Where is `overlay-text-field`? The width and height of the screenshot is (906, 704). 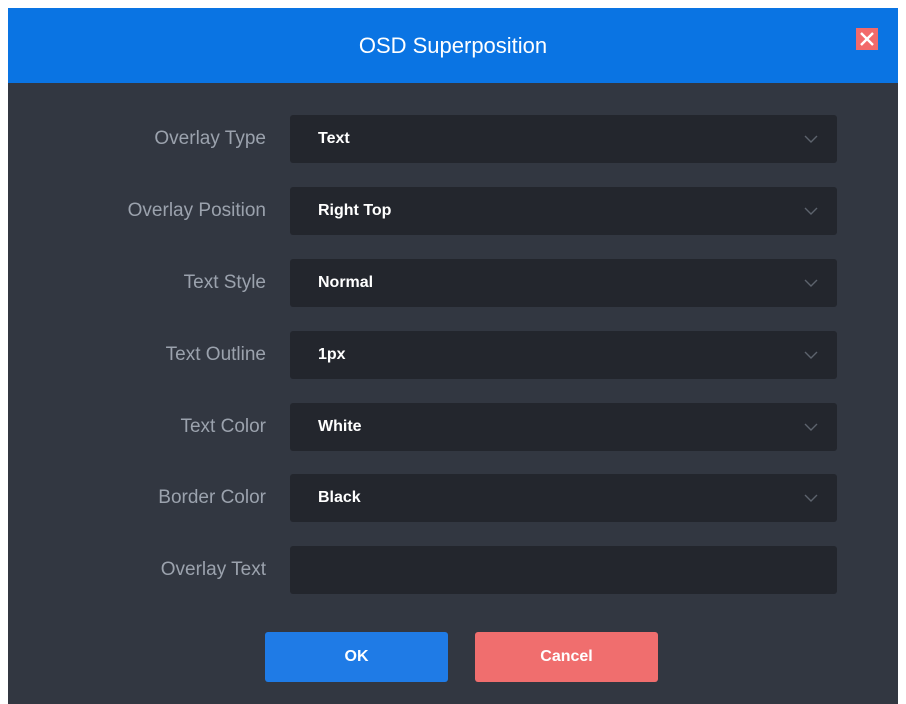
overlay-text-field is located at coordinates (563, 570).